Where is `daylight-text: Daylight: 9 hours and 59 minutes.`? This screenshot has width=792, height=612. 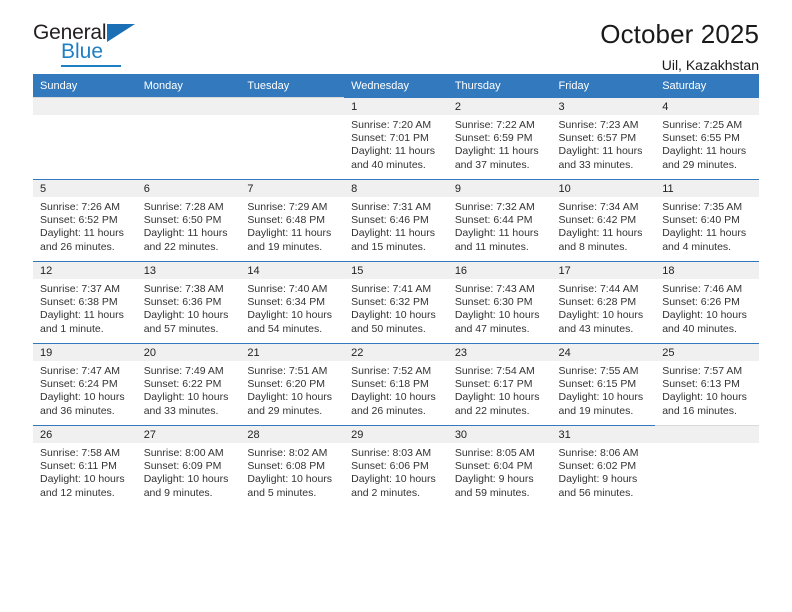 daylight-text: Daylight: 9 hours and 59 minutes. is located at coordinates (494, 486).